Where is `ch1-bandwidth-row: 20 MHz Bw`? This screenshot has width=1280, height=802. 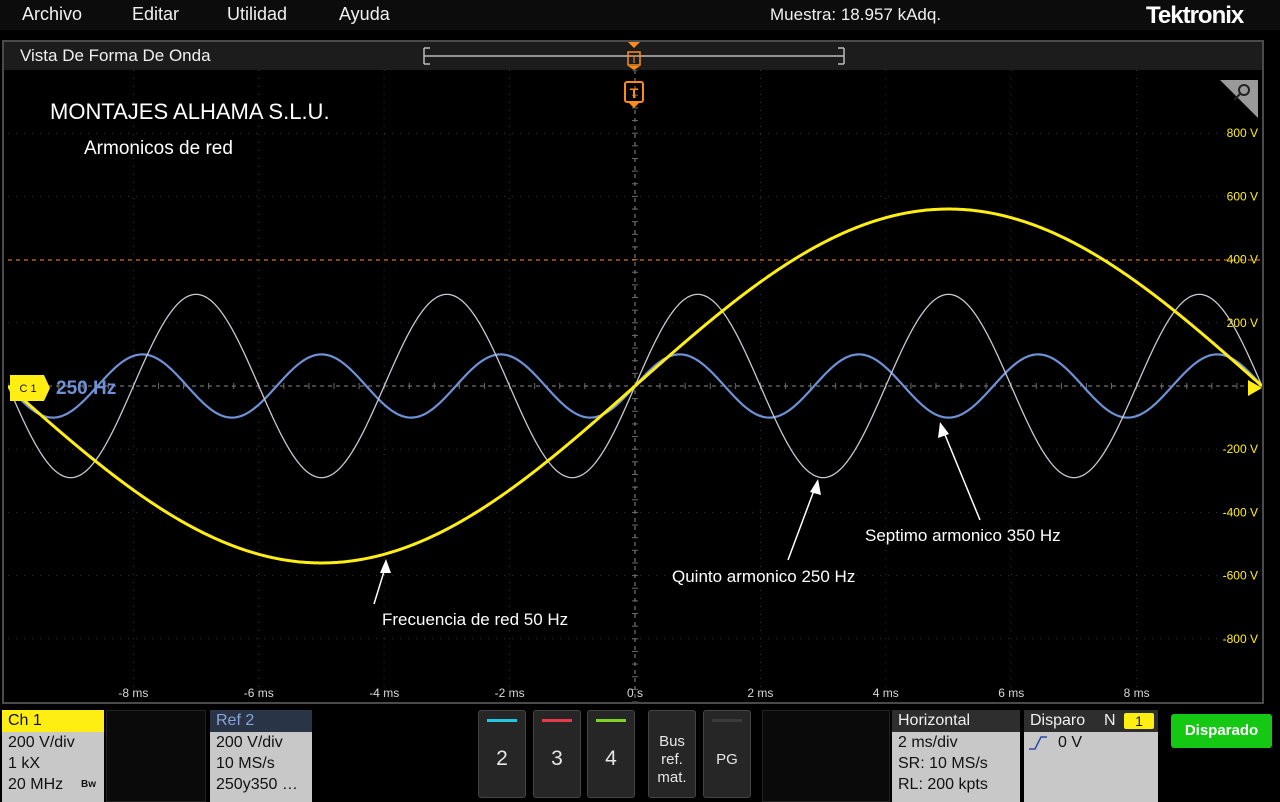 ch1-bandwidth-row: 20 MHz Bw is located at coordinates (53, 784).